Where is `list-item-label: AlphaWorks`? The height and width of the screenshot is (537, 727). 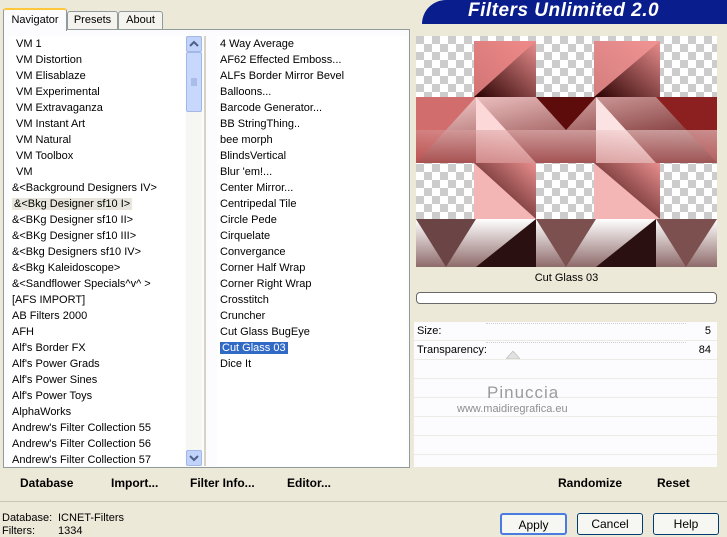 list-item-label: AlphaWorks is located at coordinates (42, 412).